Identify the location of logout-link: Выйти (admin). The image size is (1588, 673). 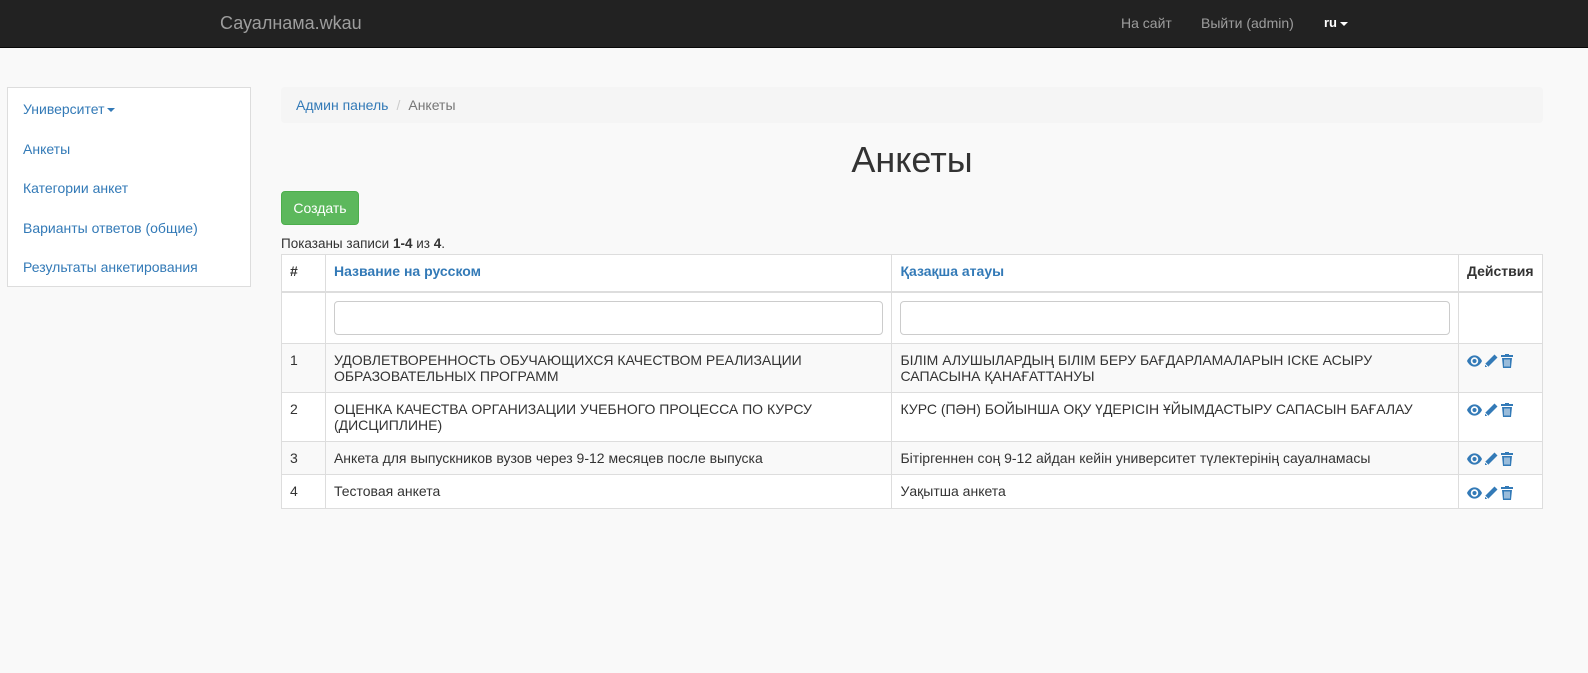
(1247, 23).